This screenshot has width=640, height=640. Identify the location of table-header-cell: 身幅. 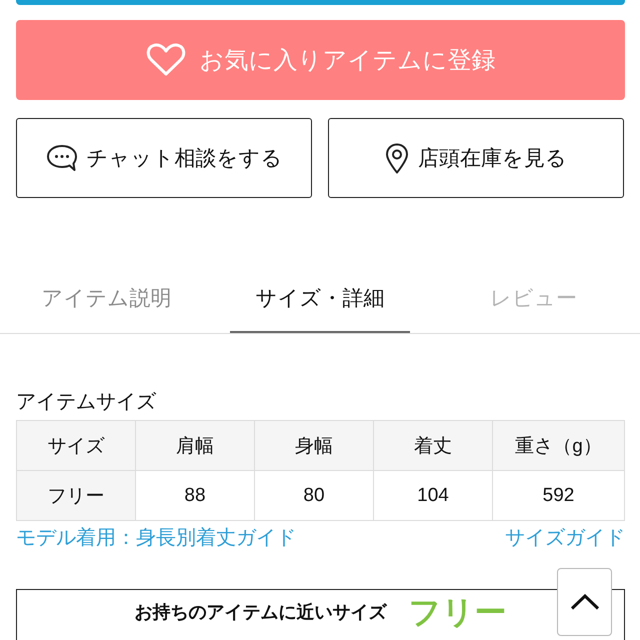
(314, 445).